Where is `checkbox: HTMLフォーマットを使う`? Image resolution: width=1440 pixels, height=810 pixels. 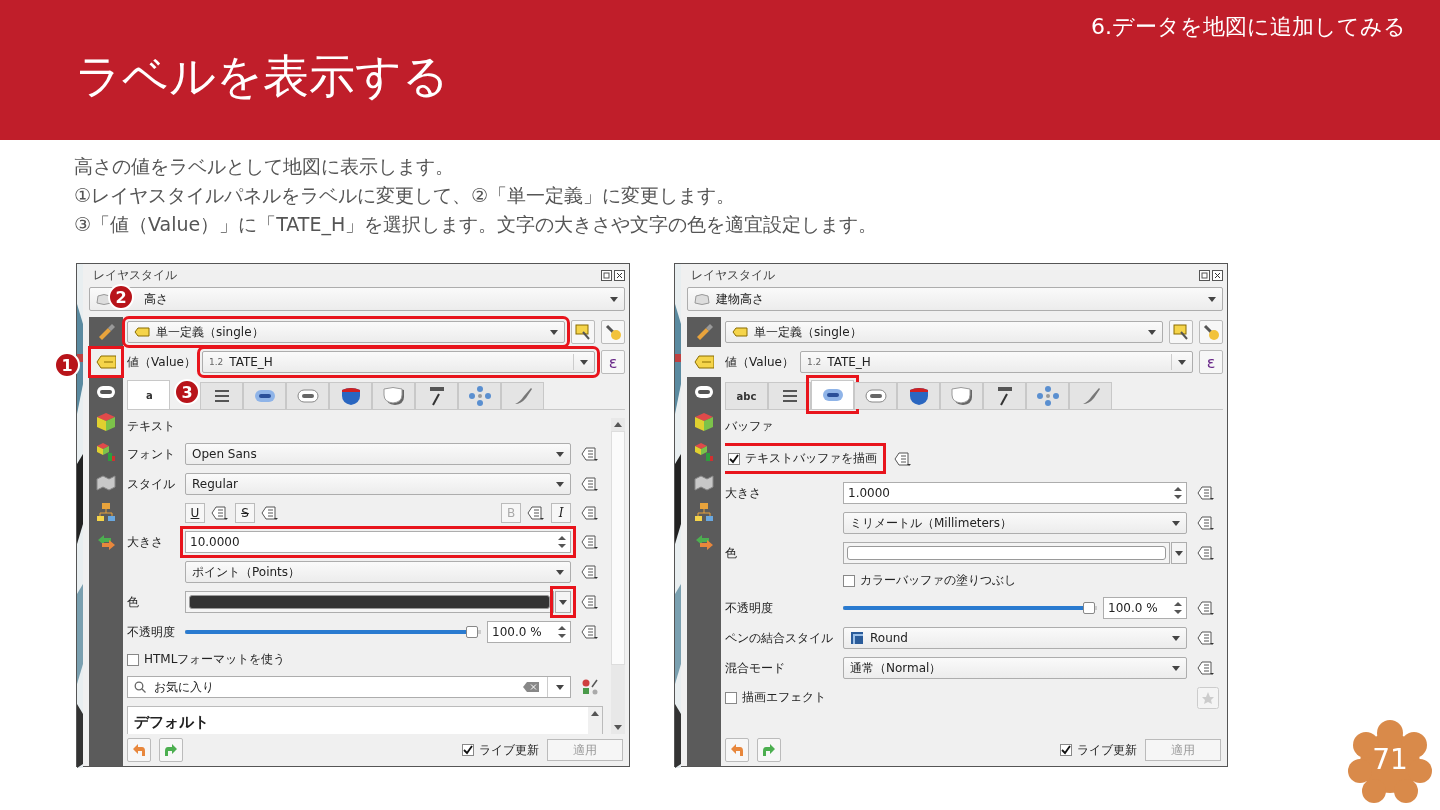
checkbox: HTMLフォーマットを使う is located at coordinates (206, 659).